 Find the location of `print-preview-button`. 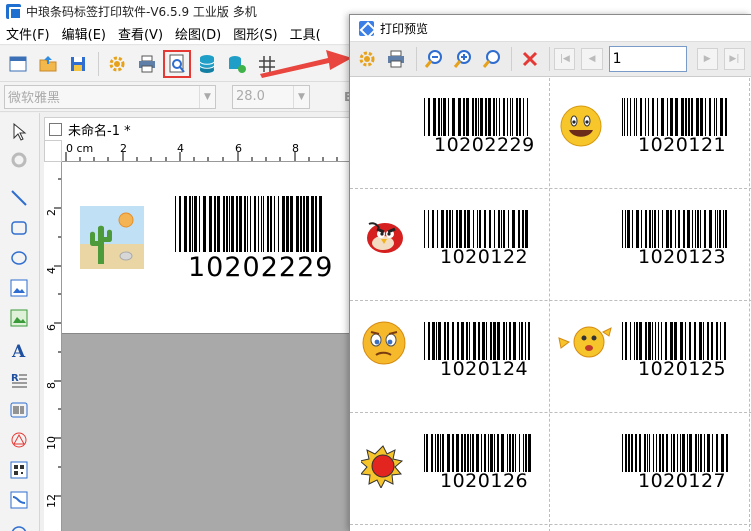

print-preview-button is located at coordinates (177, 63).